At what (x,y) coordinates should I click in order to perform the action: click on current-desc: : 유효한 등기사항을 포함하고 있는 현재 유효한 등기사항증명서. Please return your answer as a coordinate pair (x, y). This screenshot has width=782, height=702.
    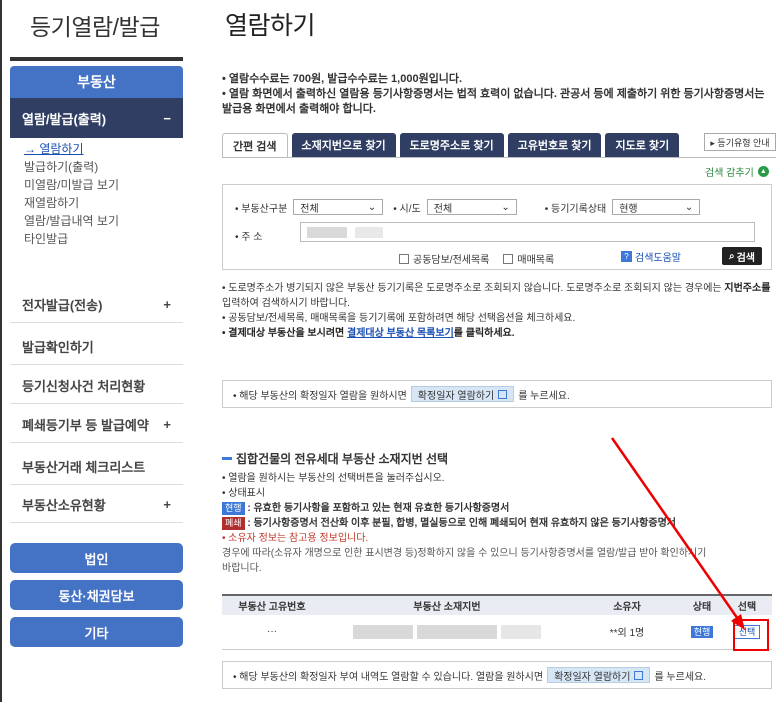
    Looking at the image, I should click on (378, 508).